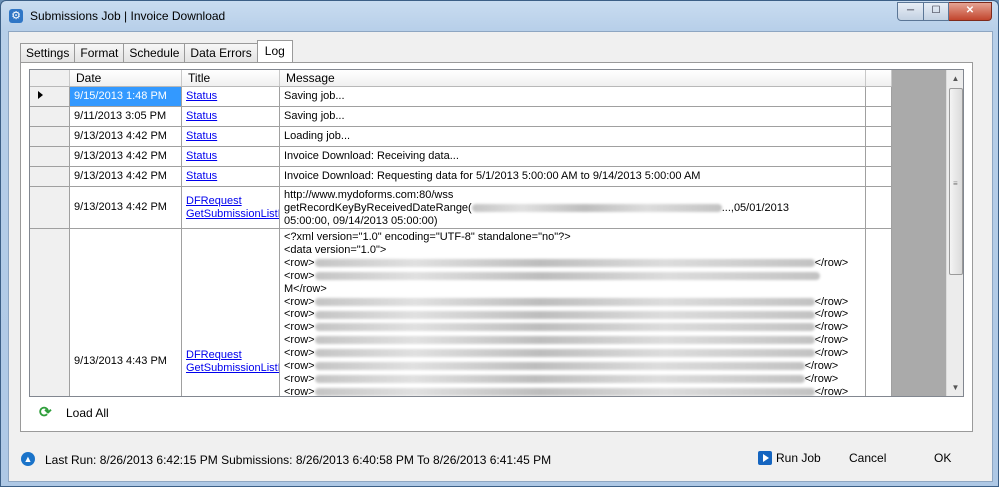 The height and width of the screenshot is (487, 999). What do you see at coordinates (126, 78) in the screenshot?
I see `column-header-date: Date` at bounding box center [126, 78].